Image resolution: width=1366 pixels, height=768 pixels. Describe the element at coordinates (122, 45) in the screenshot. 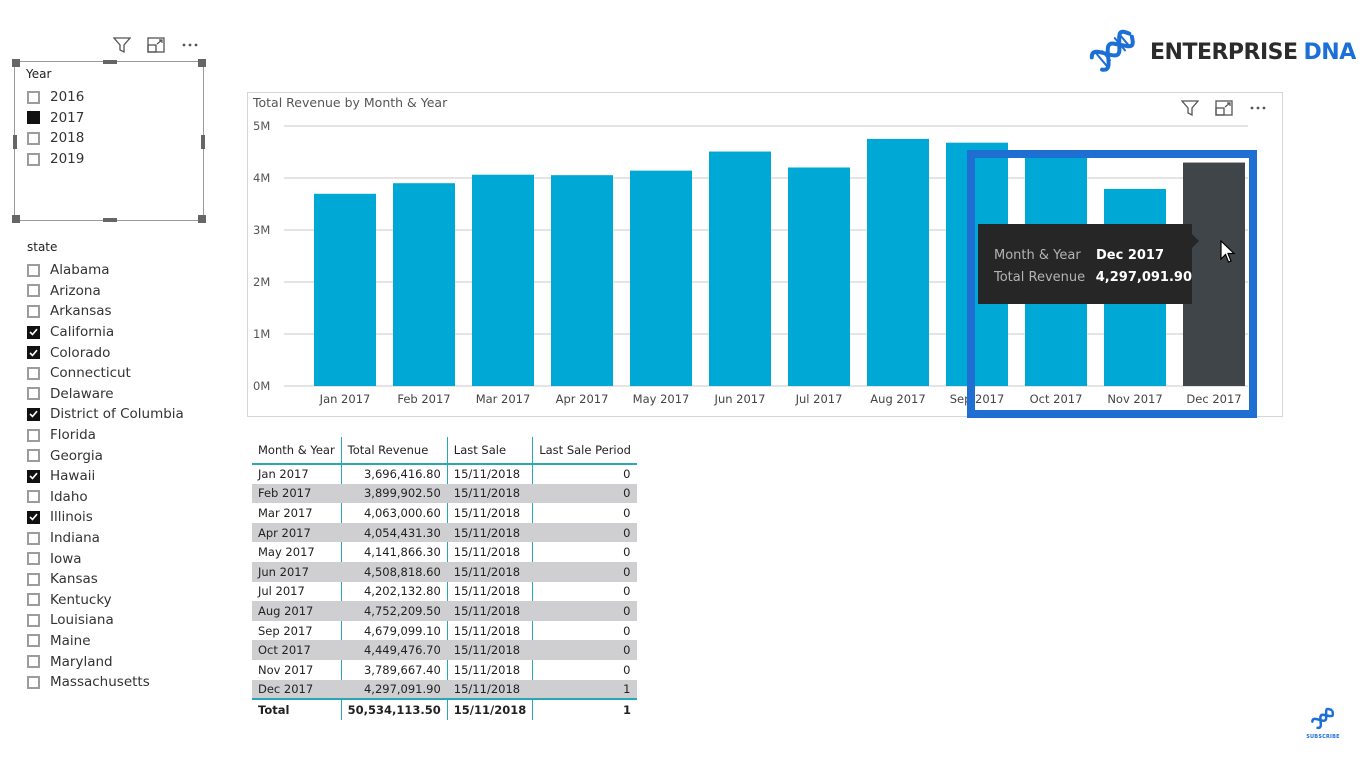

I see `filter-icon` at that location.